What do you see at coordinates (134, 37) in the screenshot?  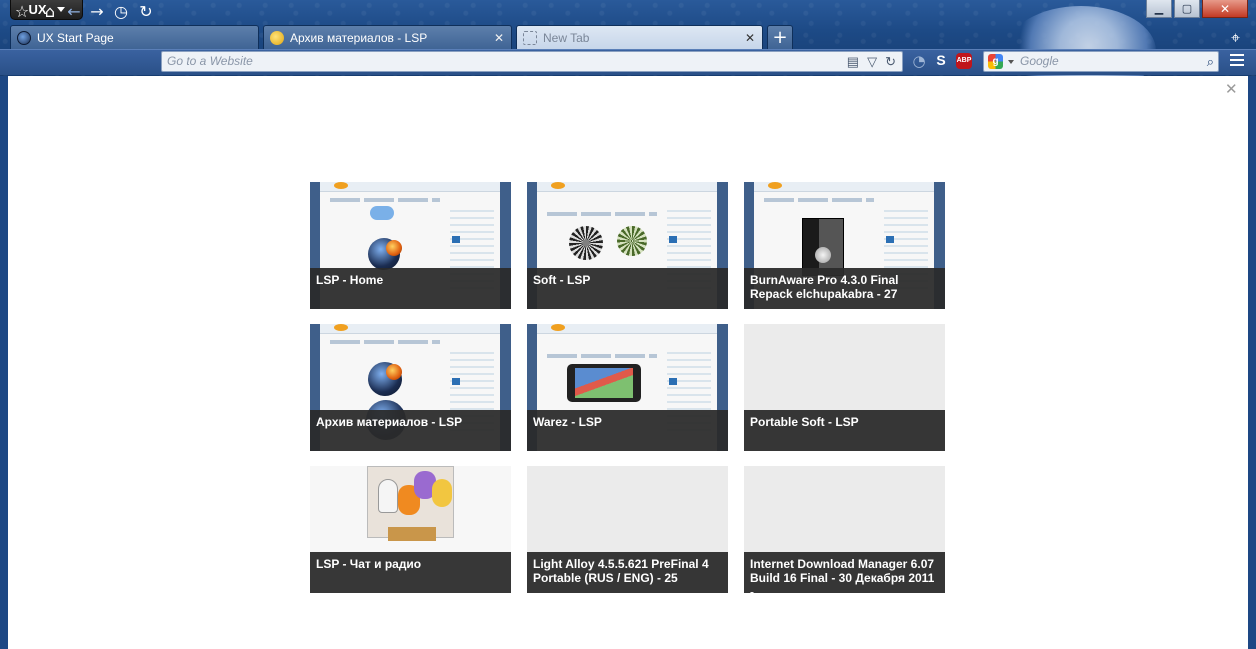 I see `tab-ux-start-page: UX Start Page` at bounding box center [134, 37].